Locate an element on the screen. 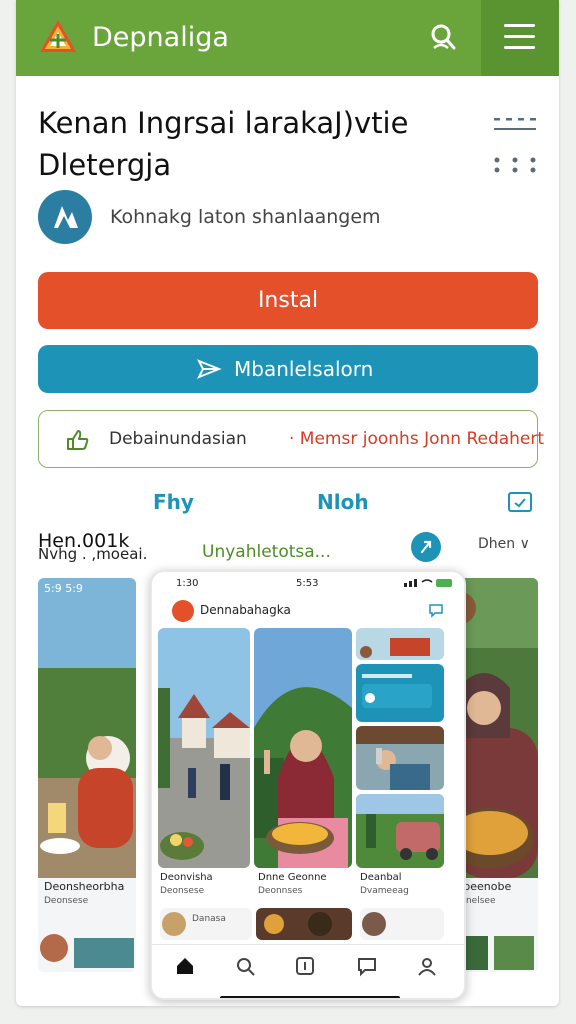 The image size is (576, 1024). app-logo-icon is located at coordinates (58, 36).